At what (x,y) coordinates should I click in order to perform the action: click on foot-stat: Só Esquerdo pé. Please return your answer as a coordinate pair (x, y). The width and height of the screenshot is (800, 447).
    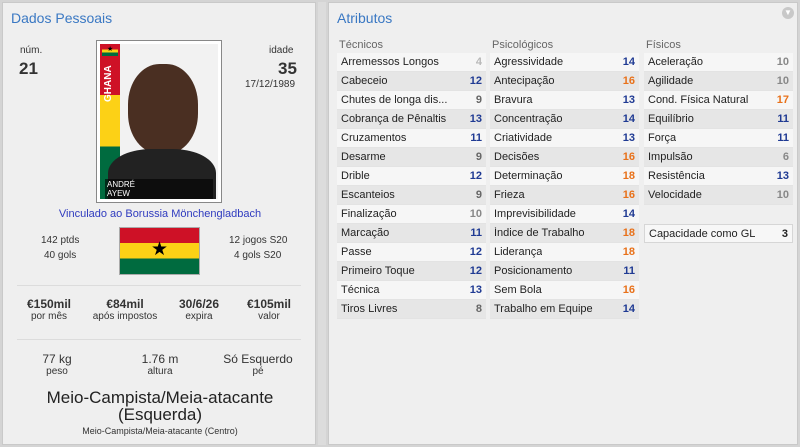
    Looking at the image, I should click on (258, 364).